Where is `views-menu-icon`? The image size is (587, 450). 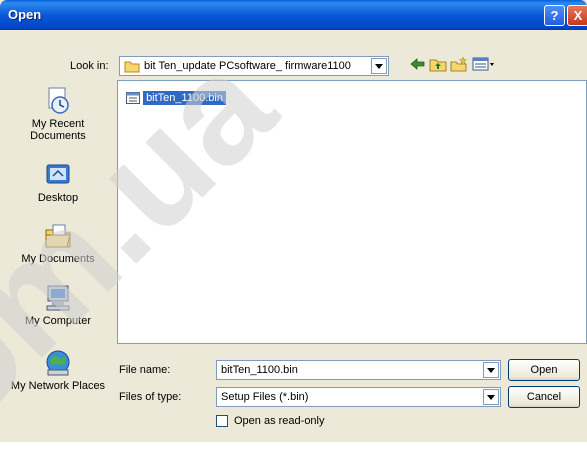 views-menu-icon is located at coordinates (484, 64).